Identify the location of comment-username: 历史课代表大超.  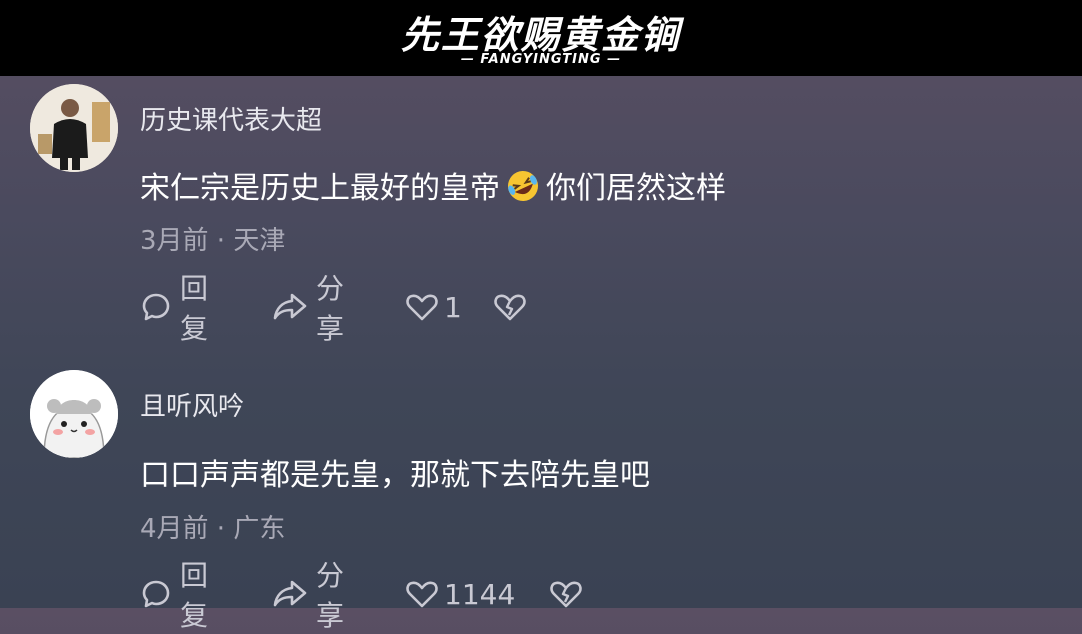
(231, 118).